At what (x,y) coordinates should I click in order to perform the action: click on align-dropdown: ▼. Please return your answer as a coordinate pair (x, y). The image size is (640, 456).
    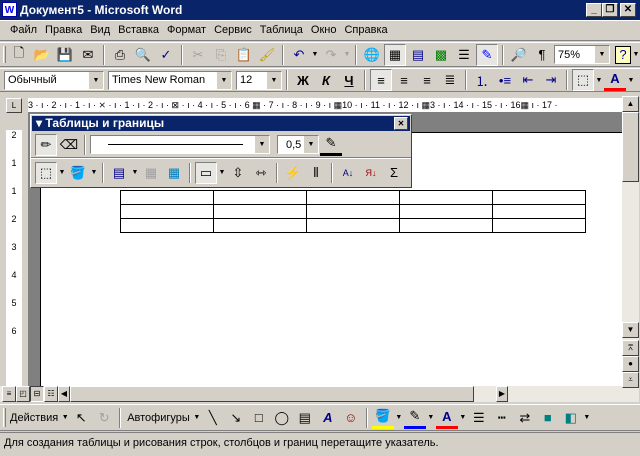
    Looking at the image, I should click on (222, 172).